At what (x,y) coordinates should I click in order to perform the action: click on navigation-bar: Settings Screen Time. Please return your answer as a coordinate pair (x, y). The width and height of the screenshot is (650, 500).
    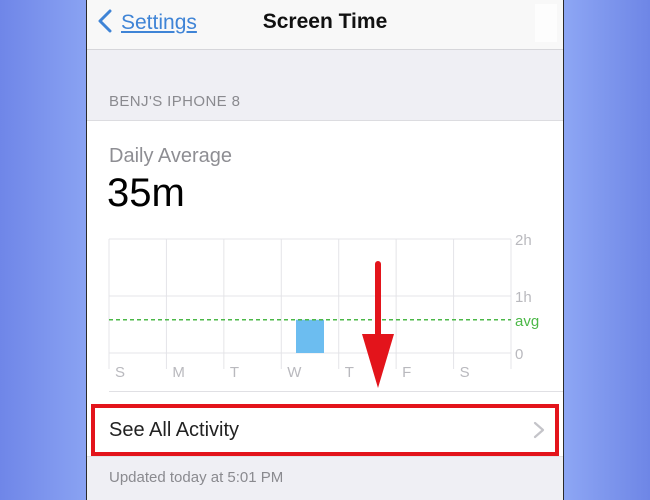
    Looking at the image, I should click on (325, 25).